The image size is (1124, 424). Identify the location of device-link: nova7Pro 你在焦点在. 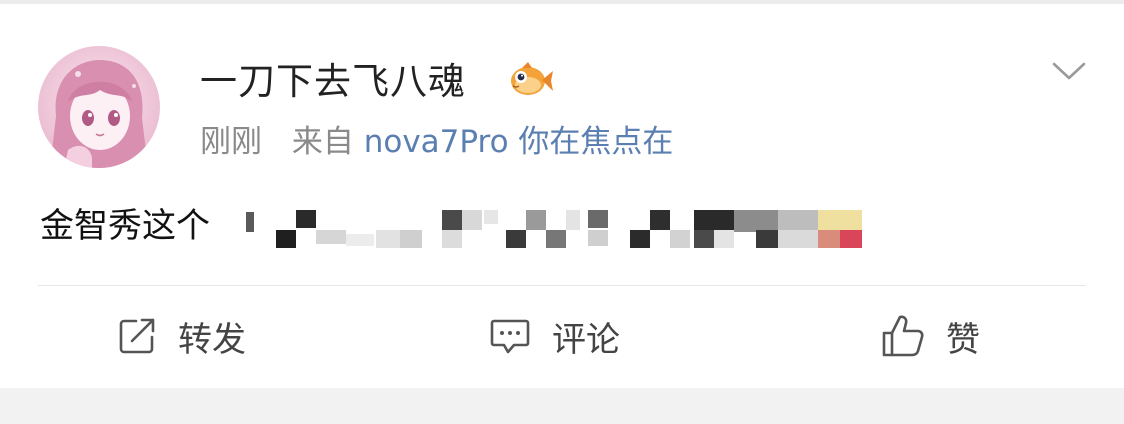
(519, 142).